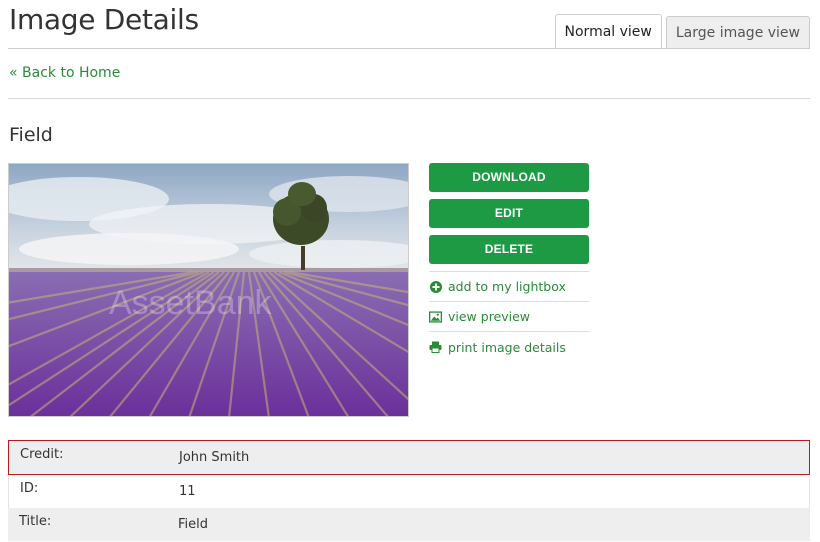 Image resolution: width=820 pixels, height=542 pixels. I want to click on table-row-id: ID: 11, so click(409, 491).